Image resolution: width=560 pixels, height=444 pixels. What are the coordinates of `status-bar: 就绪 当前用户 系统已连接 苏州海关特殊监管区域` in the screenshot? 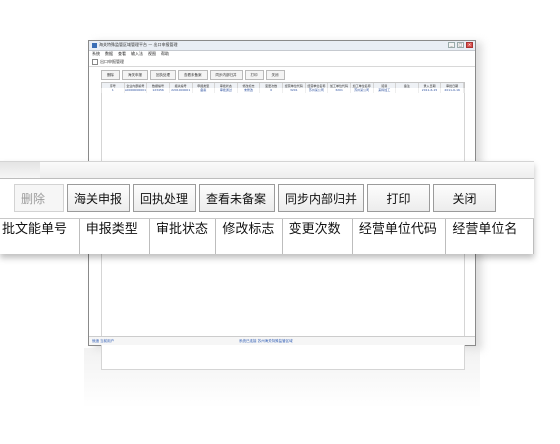 It's located at (282, 340).